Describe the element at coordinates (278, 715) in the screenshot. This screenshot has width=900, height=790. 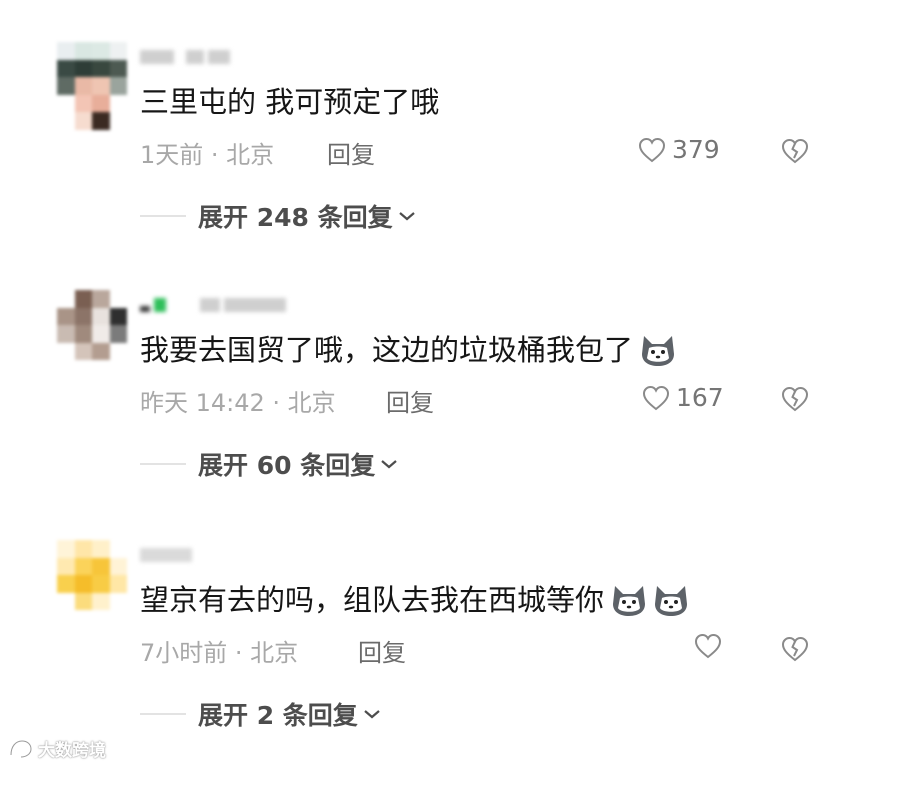
I see `expand-replies-label: 展开 2 条回复` at that location.